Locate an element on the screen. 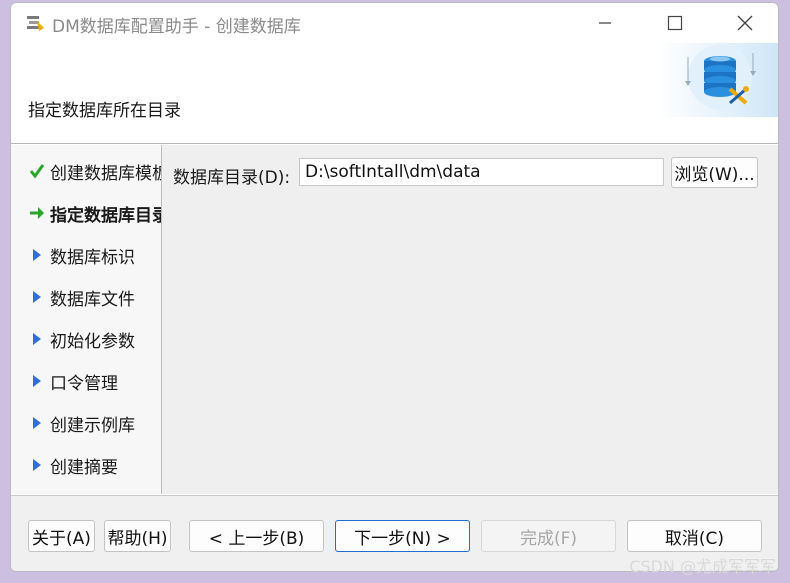 The image size is (790, 583). step-label: 创建示例库 is located at coordinates (92, 425).